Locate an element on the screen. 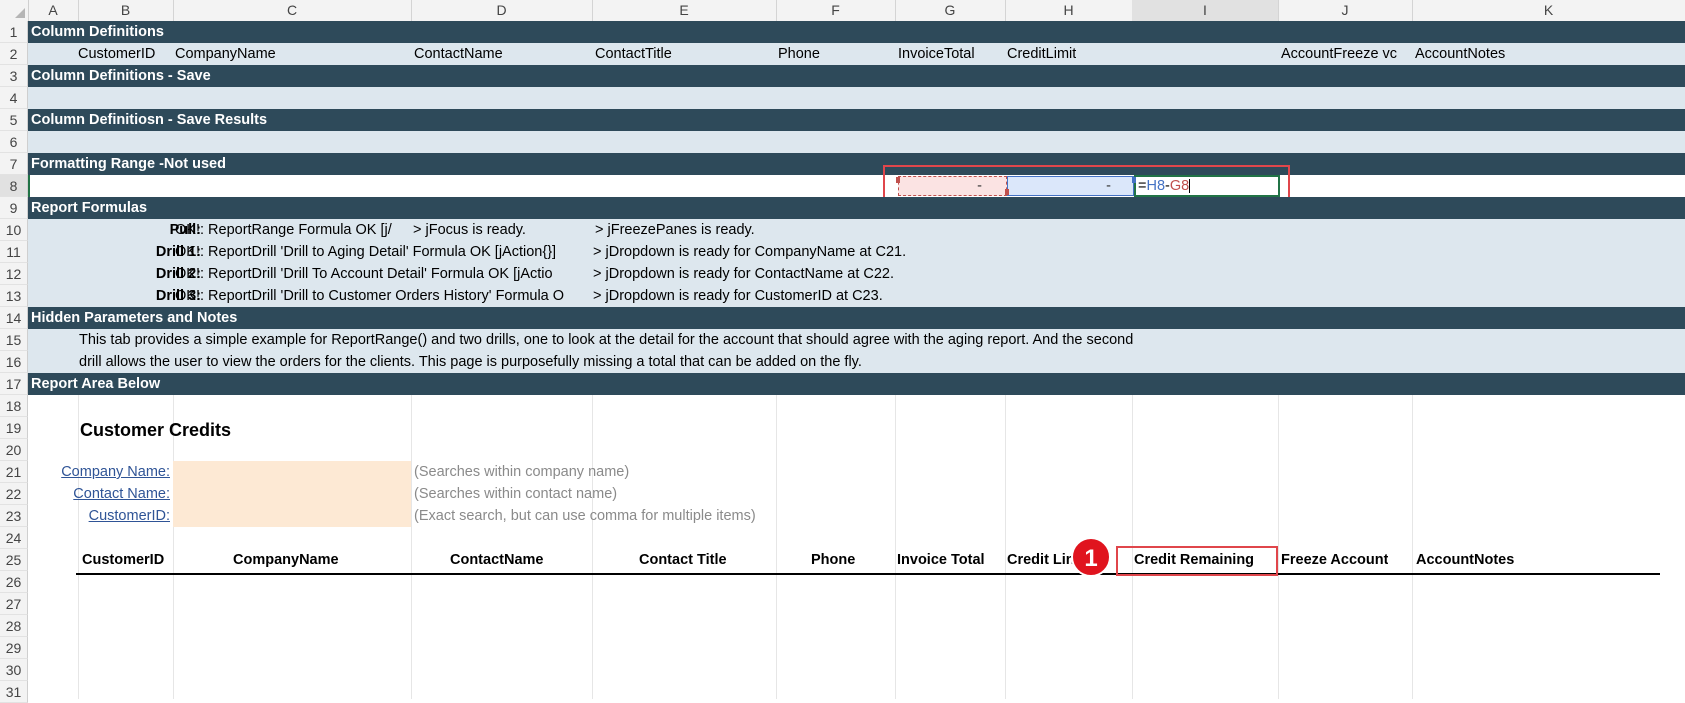 The height and width of the screenshot is (703, 1685). column-header-a: A is located at coordinates (53, 10).